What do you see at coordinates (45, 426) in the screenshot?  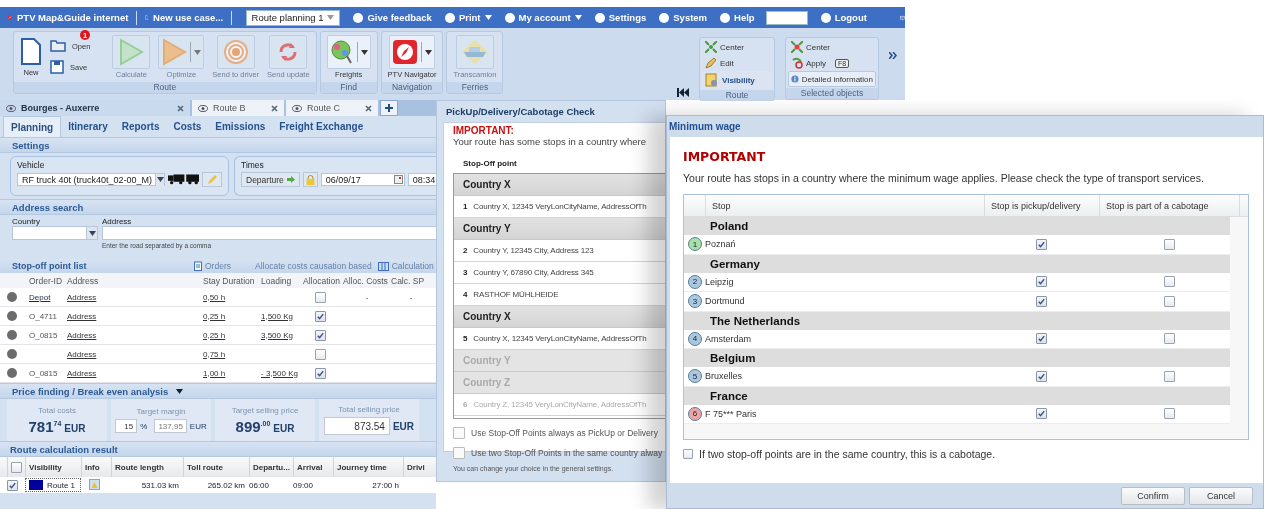 I see `amount-text: 781$^{74}$` at bounding box center [45, 426].